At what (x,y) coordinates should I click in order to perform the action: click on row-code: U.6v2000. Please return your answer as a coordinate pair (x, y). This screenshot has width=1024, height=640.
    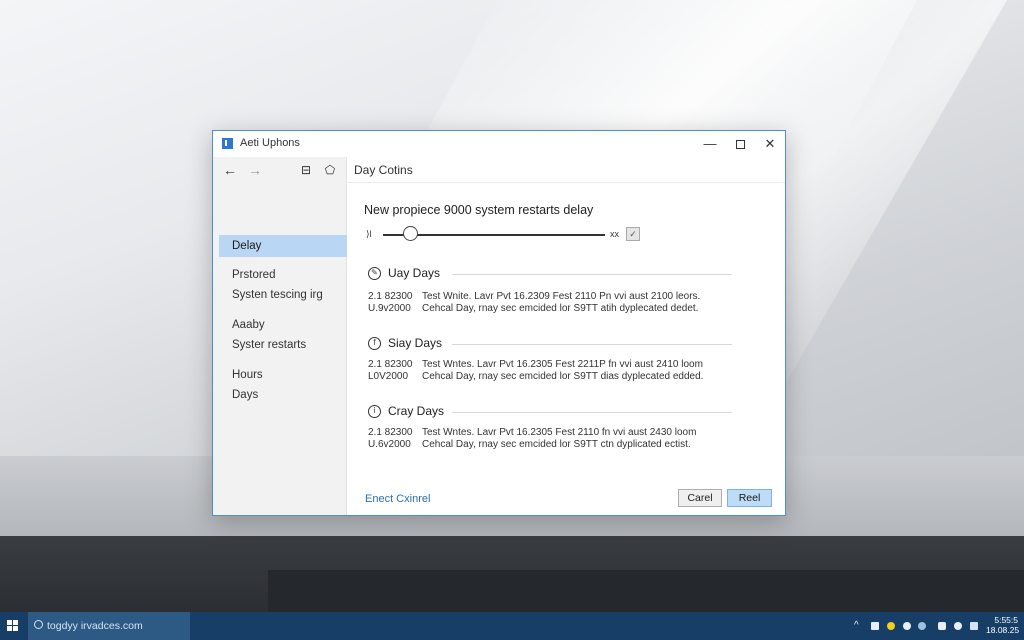
    Looking at the image, I should click on (389, 444).